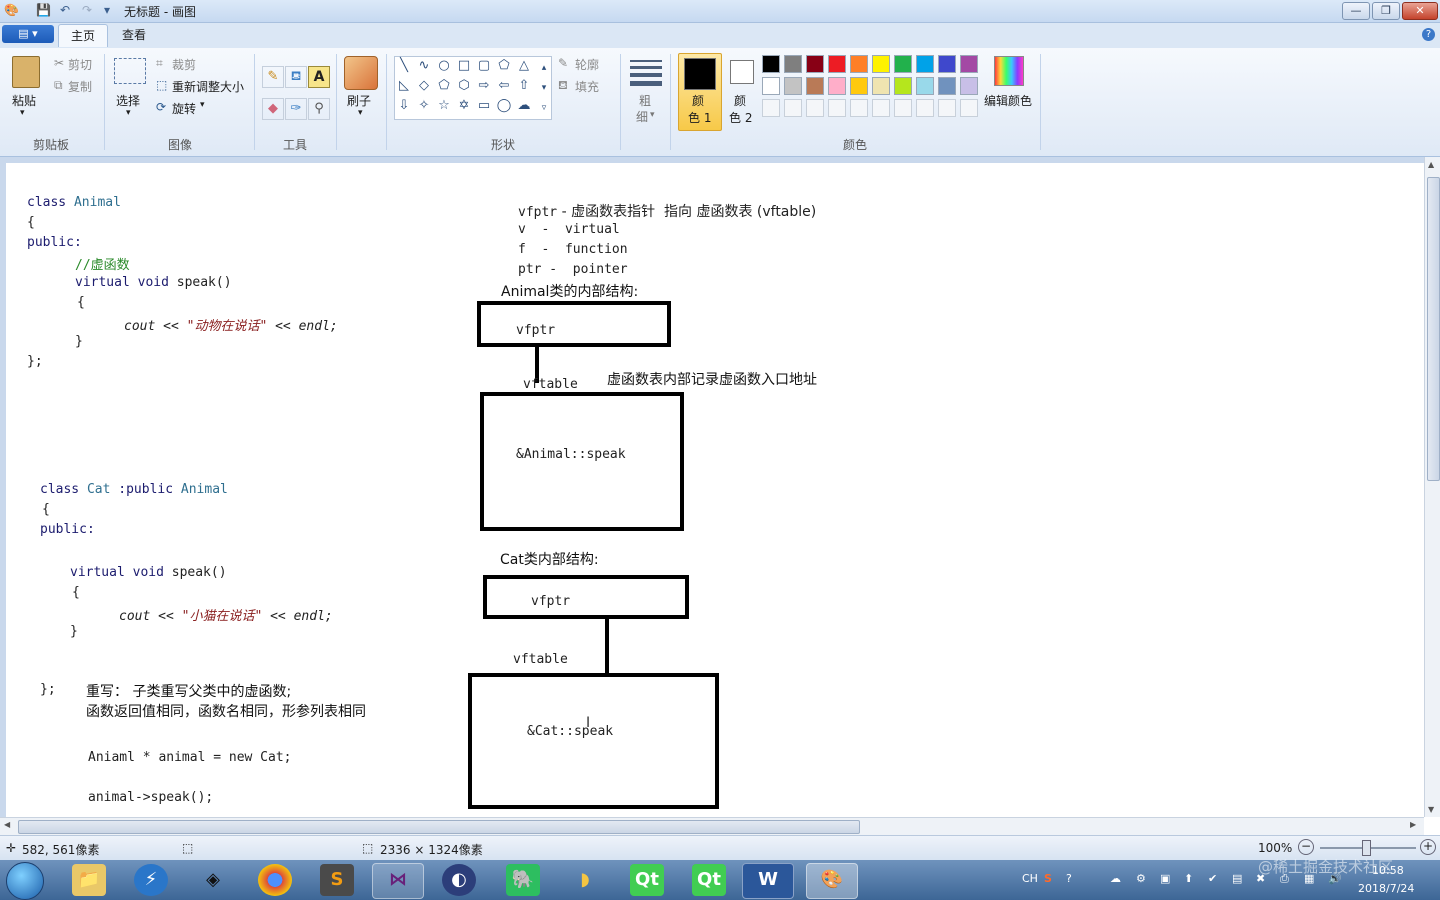 This screenshot has height=900, width=1440. I want to click on rotate-button: 旋转, so click(184, 108).